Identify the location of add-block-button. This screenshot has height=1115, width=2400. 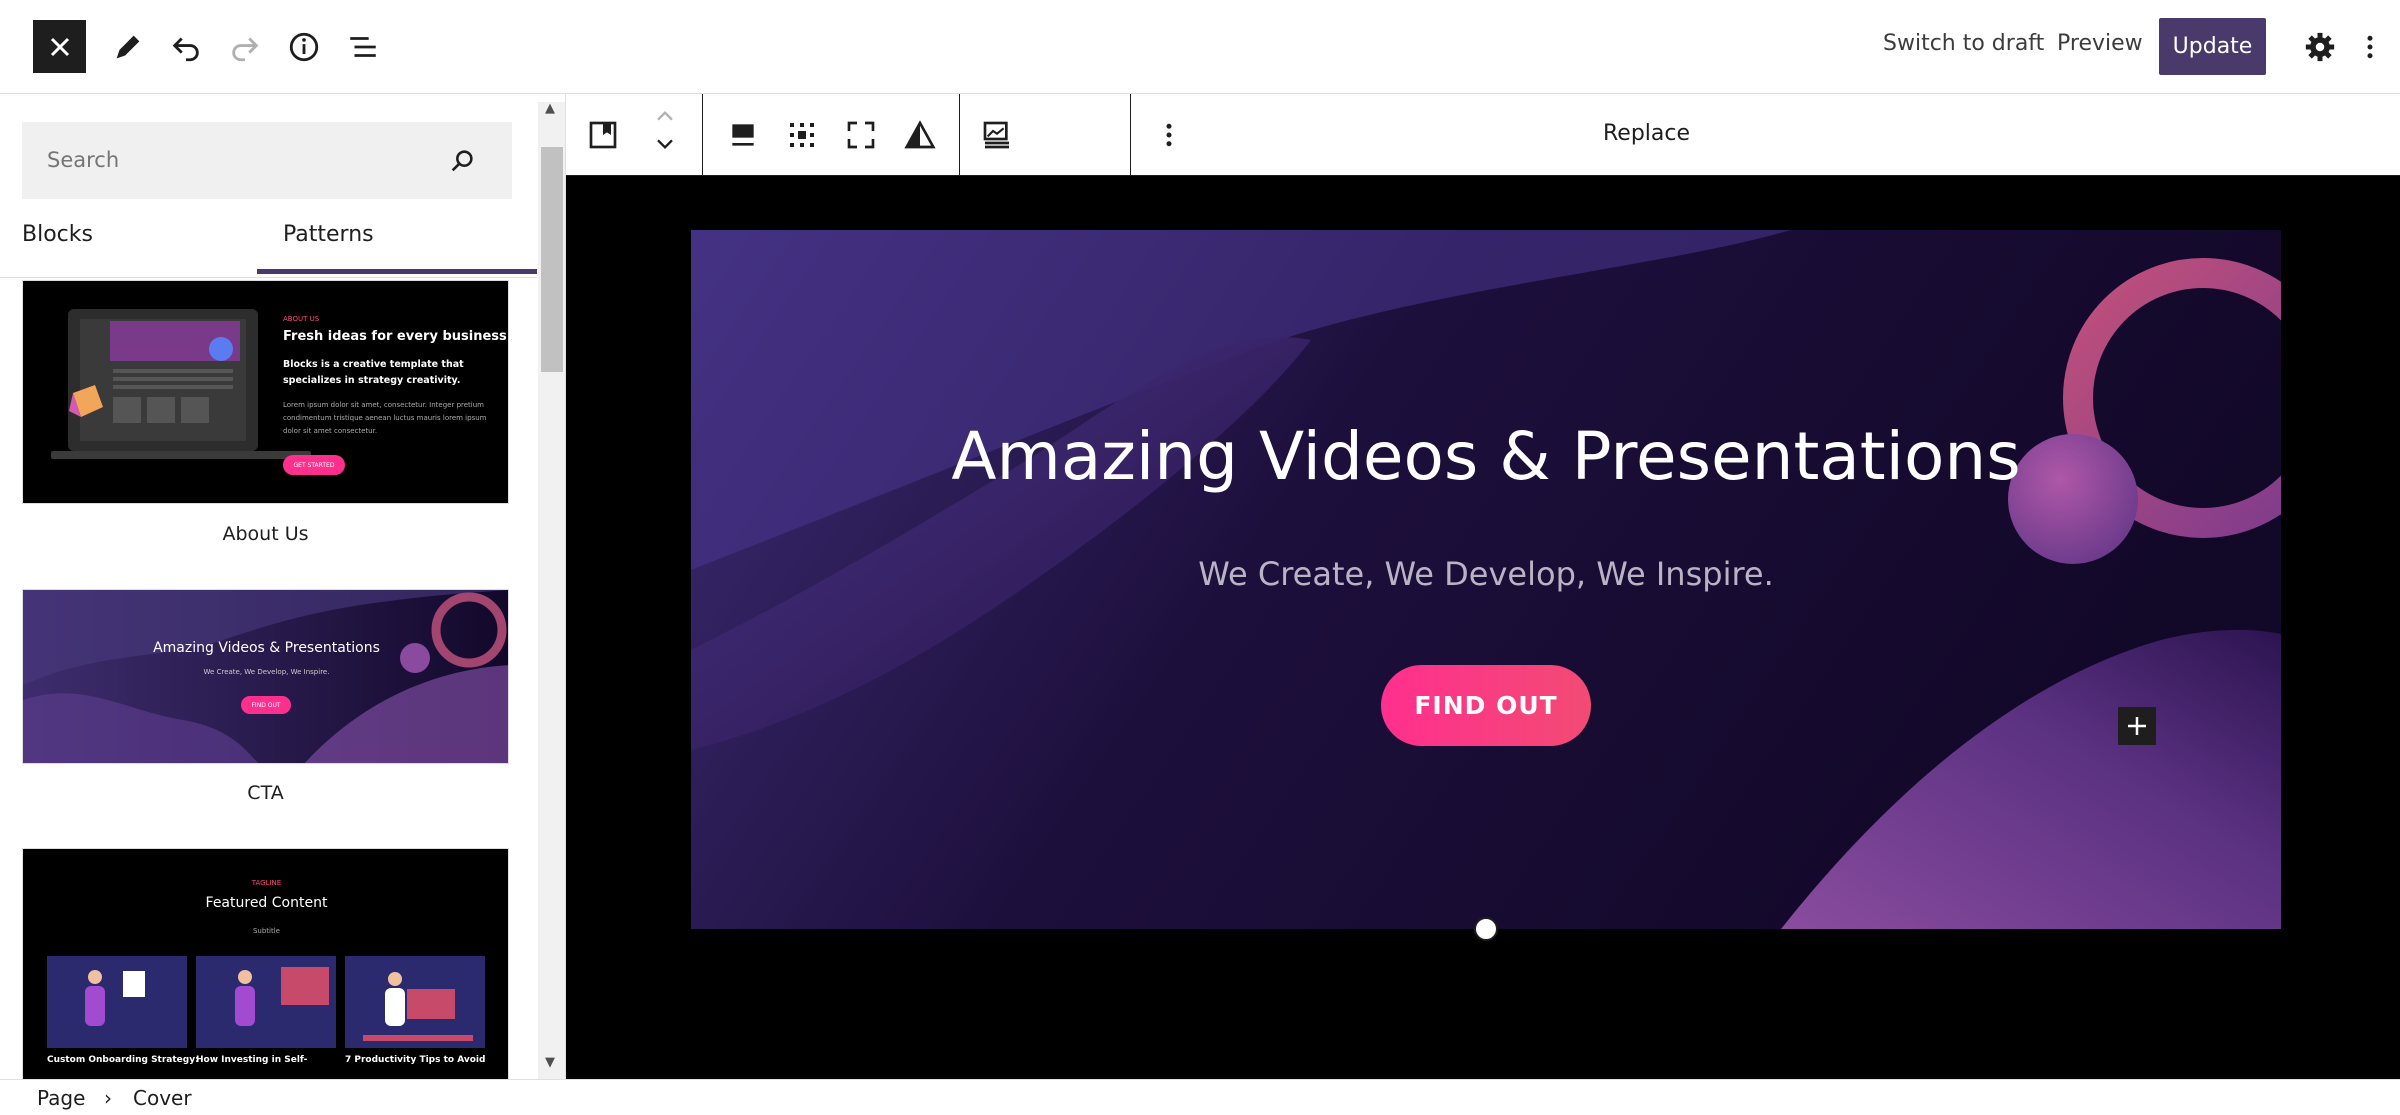
(2137, 726).